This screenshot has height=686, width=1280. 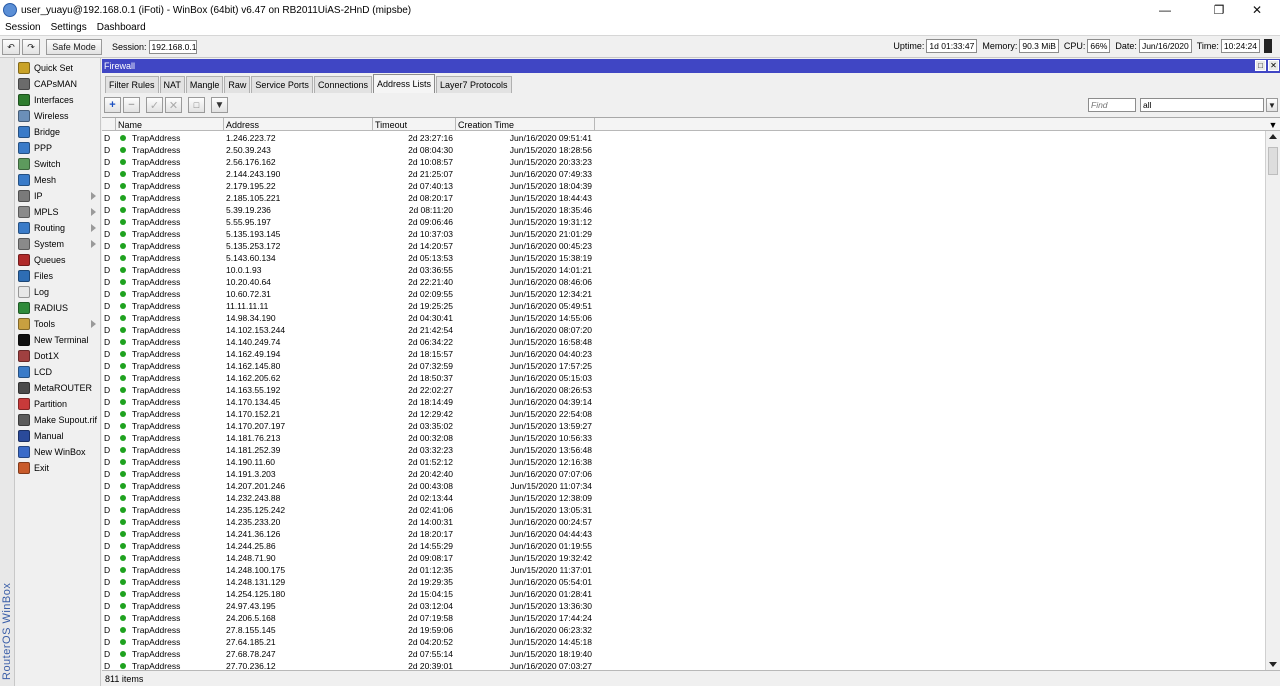 What do you see at coordinates (298, 124) in the screenshot?
I see `header-address: Address` at bounding box center [298, 124].